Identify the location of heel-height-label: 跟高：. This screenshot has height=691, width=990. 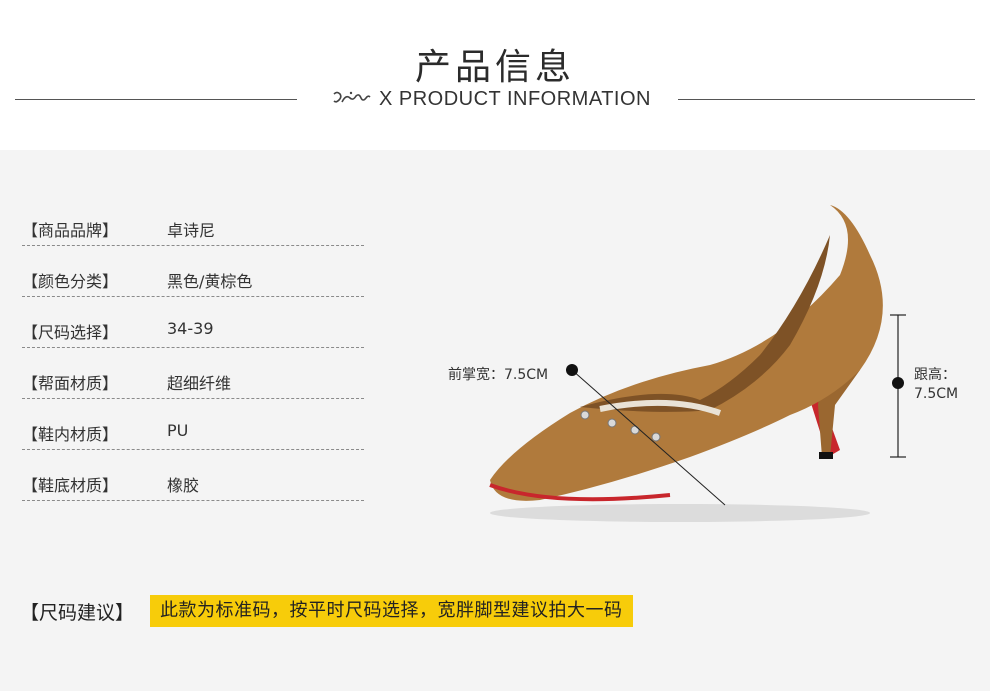
(935, 375).